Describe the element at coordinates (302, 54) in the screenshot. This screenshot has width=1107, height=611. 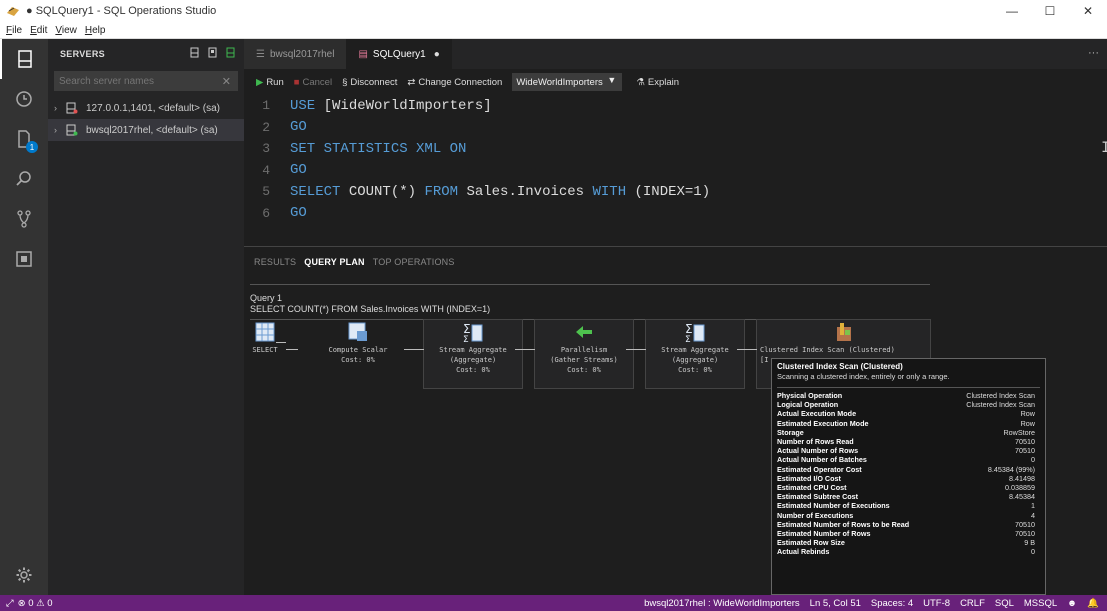
I see `tab-label: bwsql2017rhel` at that location.